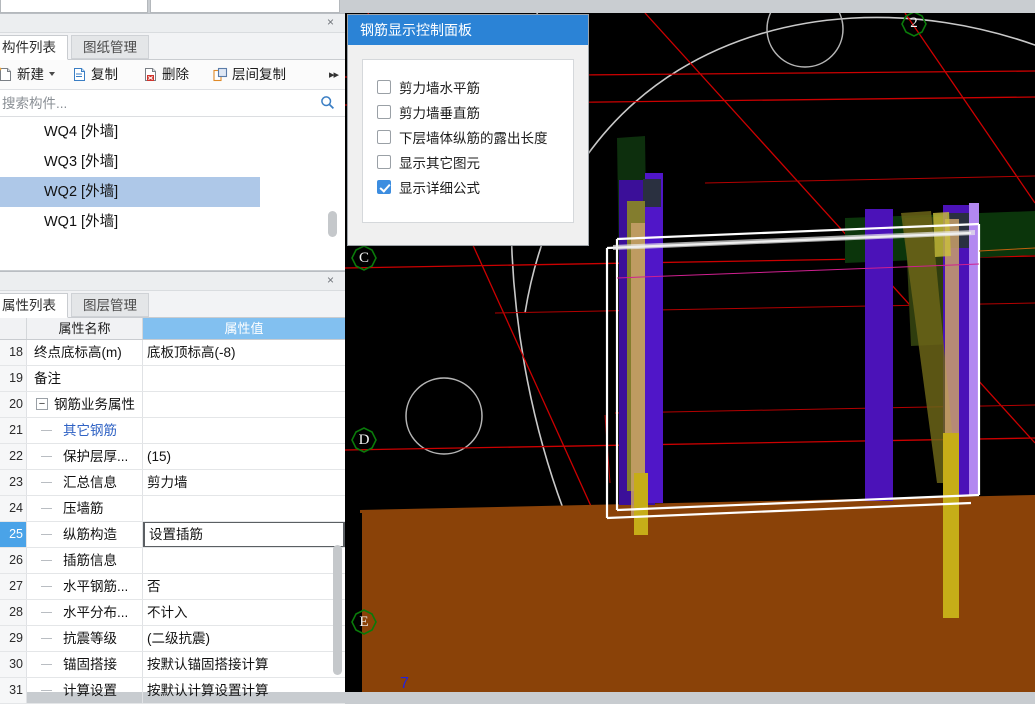  What do you see at coordinates (27, 74) in the screenshot?
I see `new-button: 新建` at bounding box center [27, 74].